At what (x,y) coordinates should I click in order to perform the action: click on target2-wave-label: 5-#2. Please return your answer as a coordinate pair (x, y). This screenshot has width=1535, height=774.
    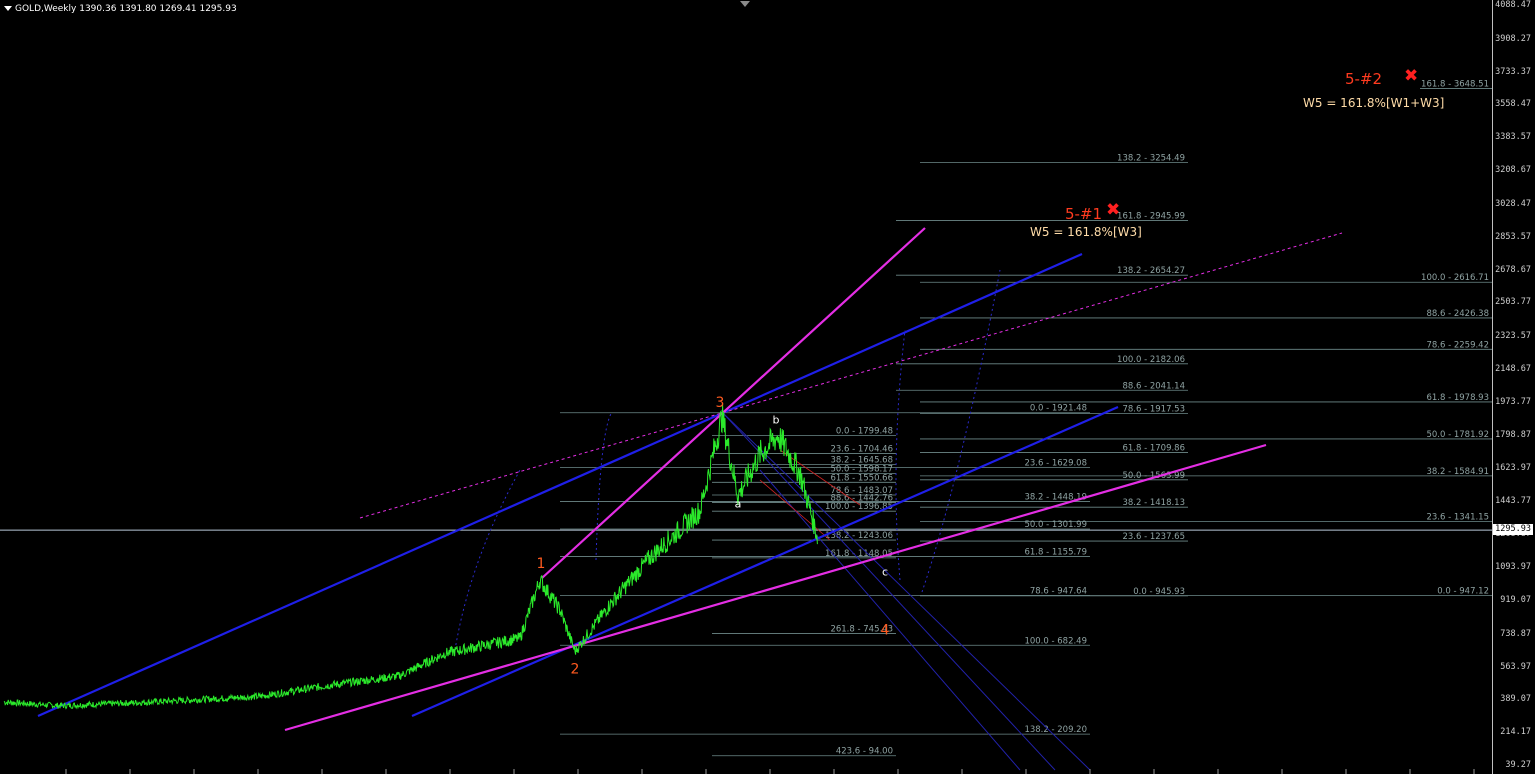
    Looking at the image, I should click on (1364, 79).